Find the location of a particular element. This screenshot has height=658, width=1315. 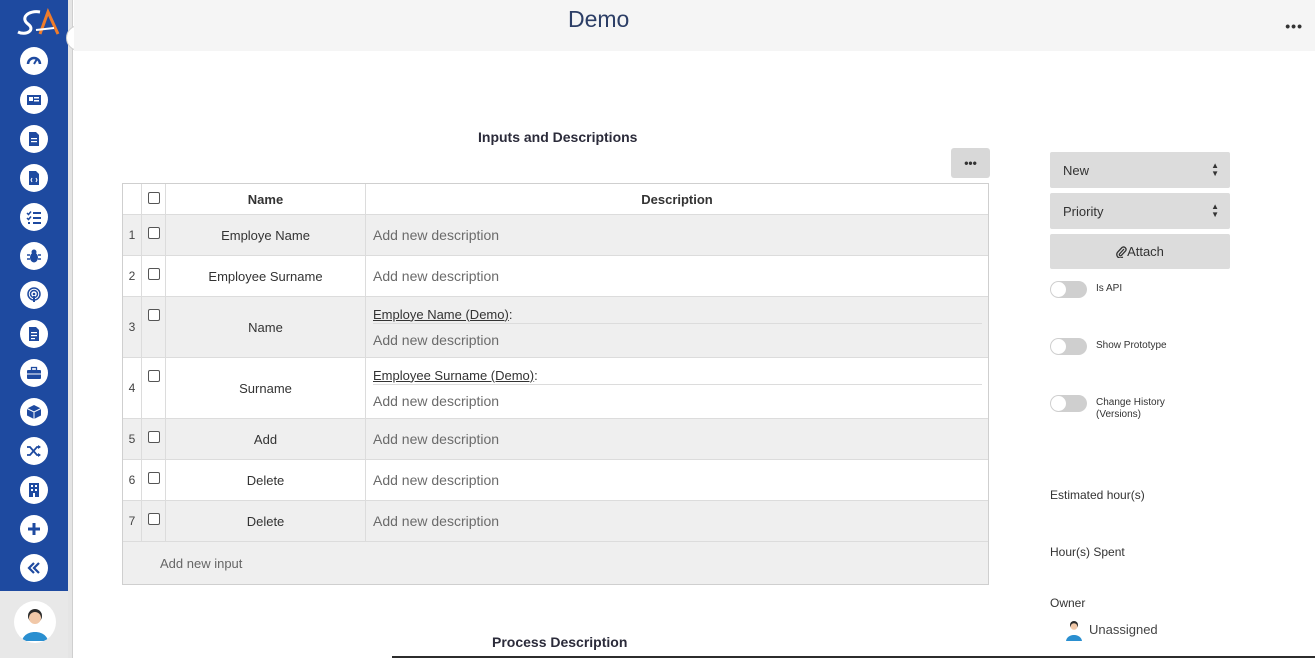

row-number: 3 is located at coordinates (132, 327).